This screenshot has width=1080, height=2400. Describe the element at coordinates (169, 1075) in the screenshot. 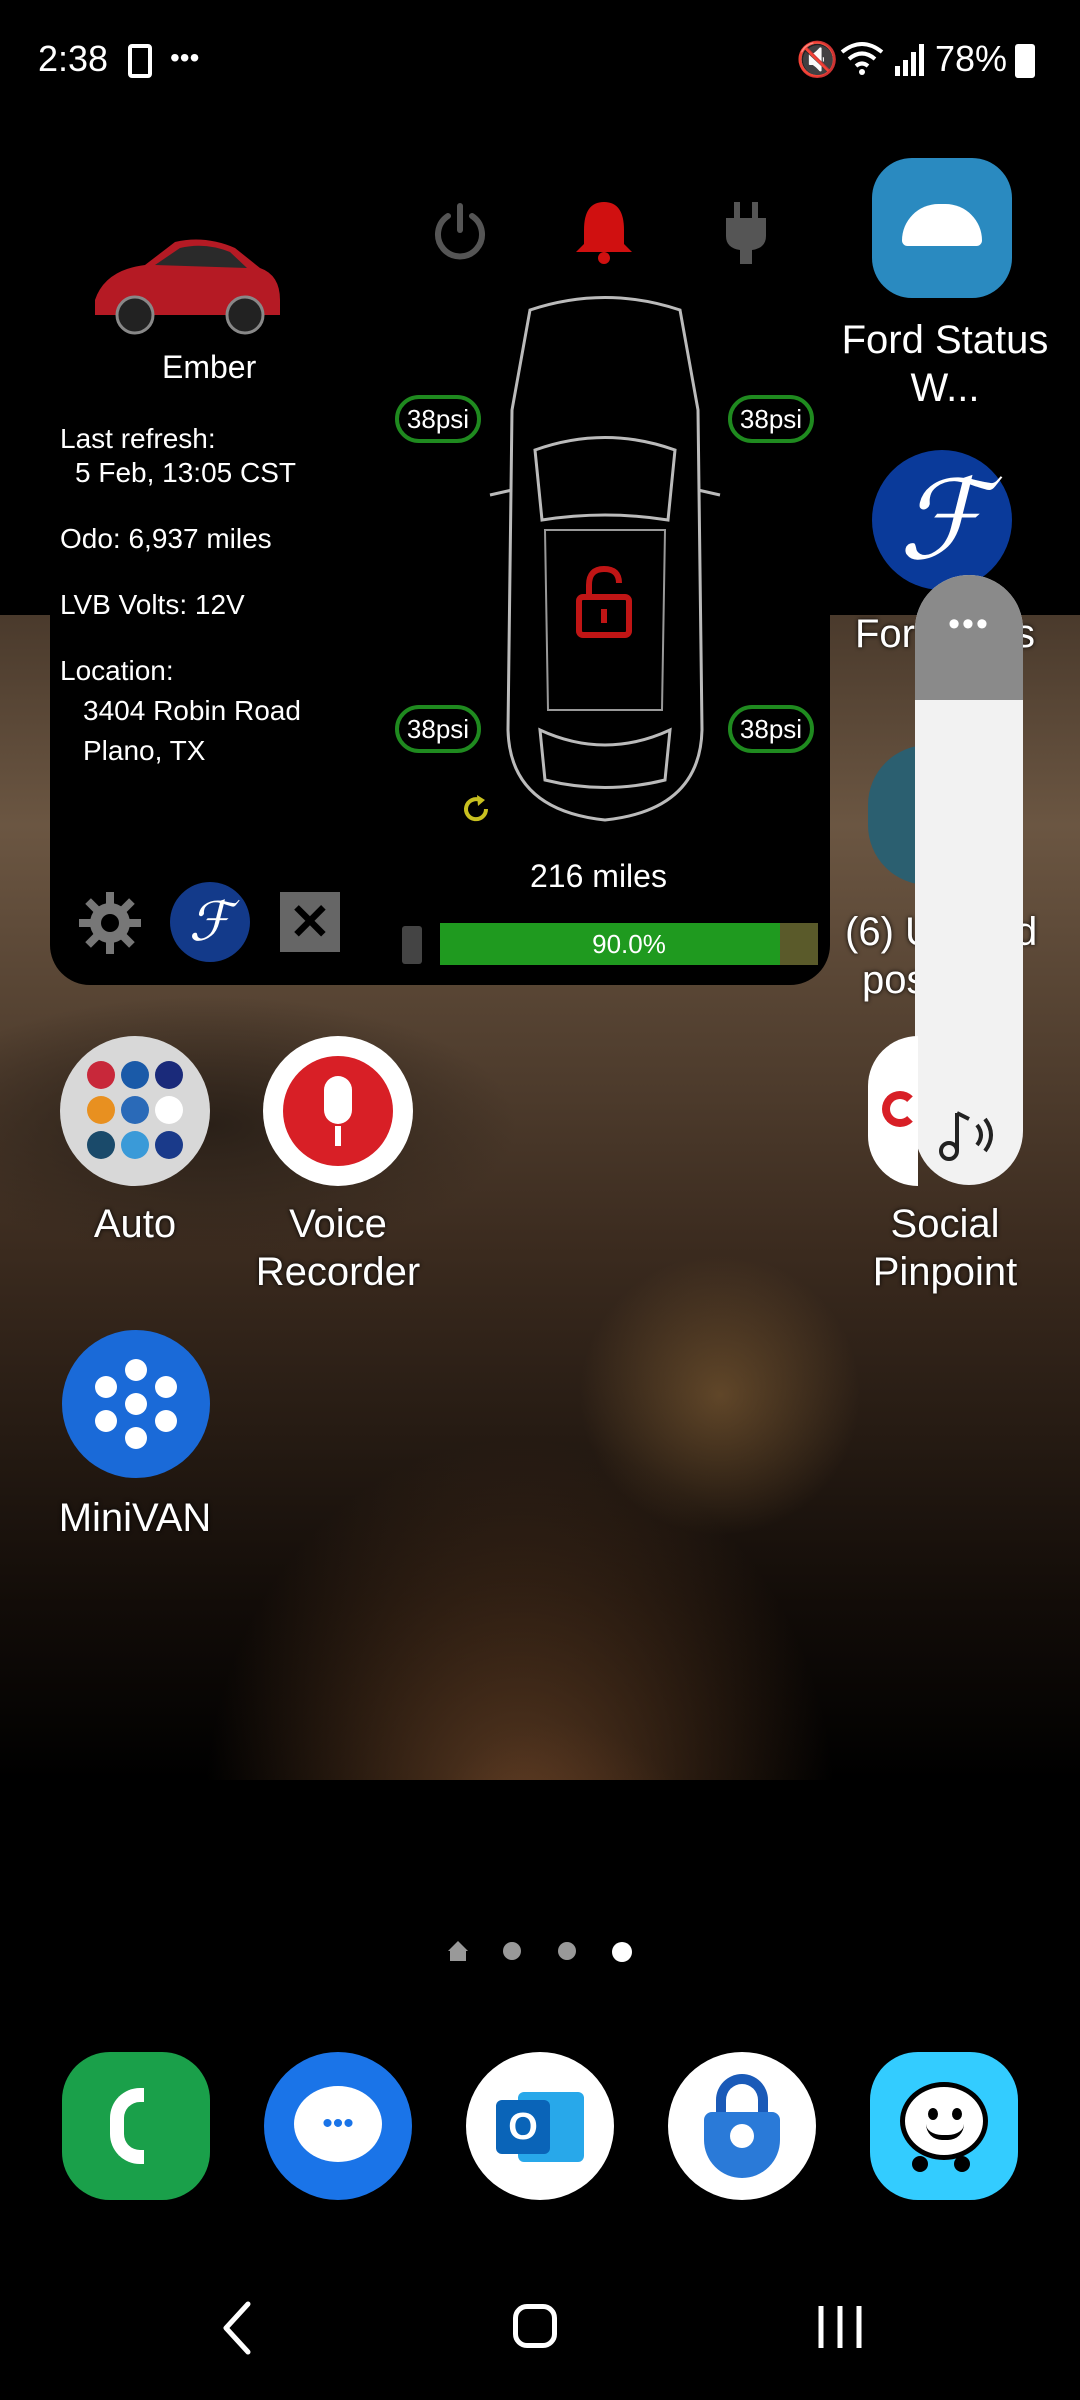

I see `folder-app-3-icon` at that location.